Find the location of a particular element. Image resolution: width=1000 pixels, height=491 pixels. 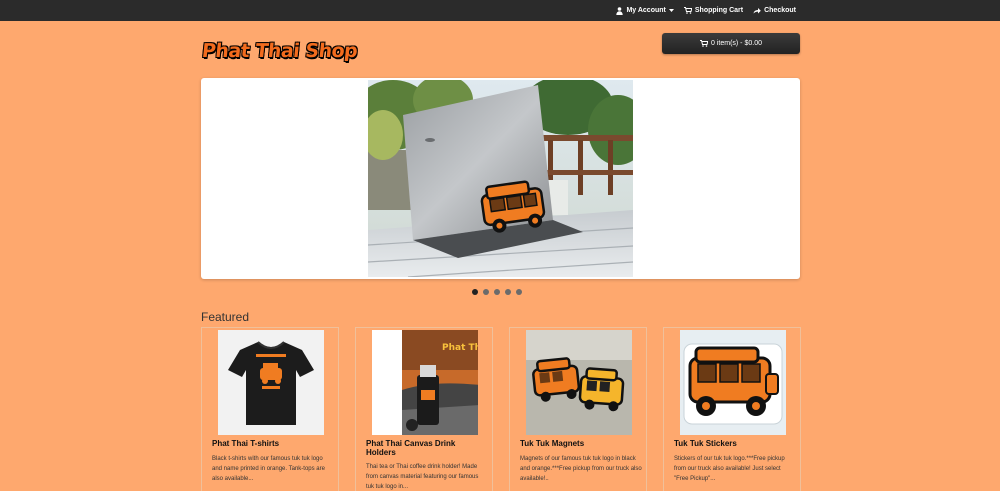

share-arrow-icon is located at coordinates (757, 11).